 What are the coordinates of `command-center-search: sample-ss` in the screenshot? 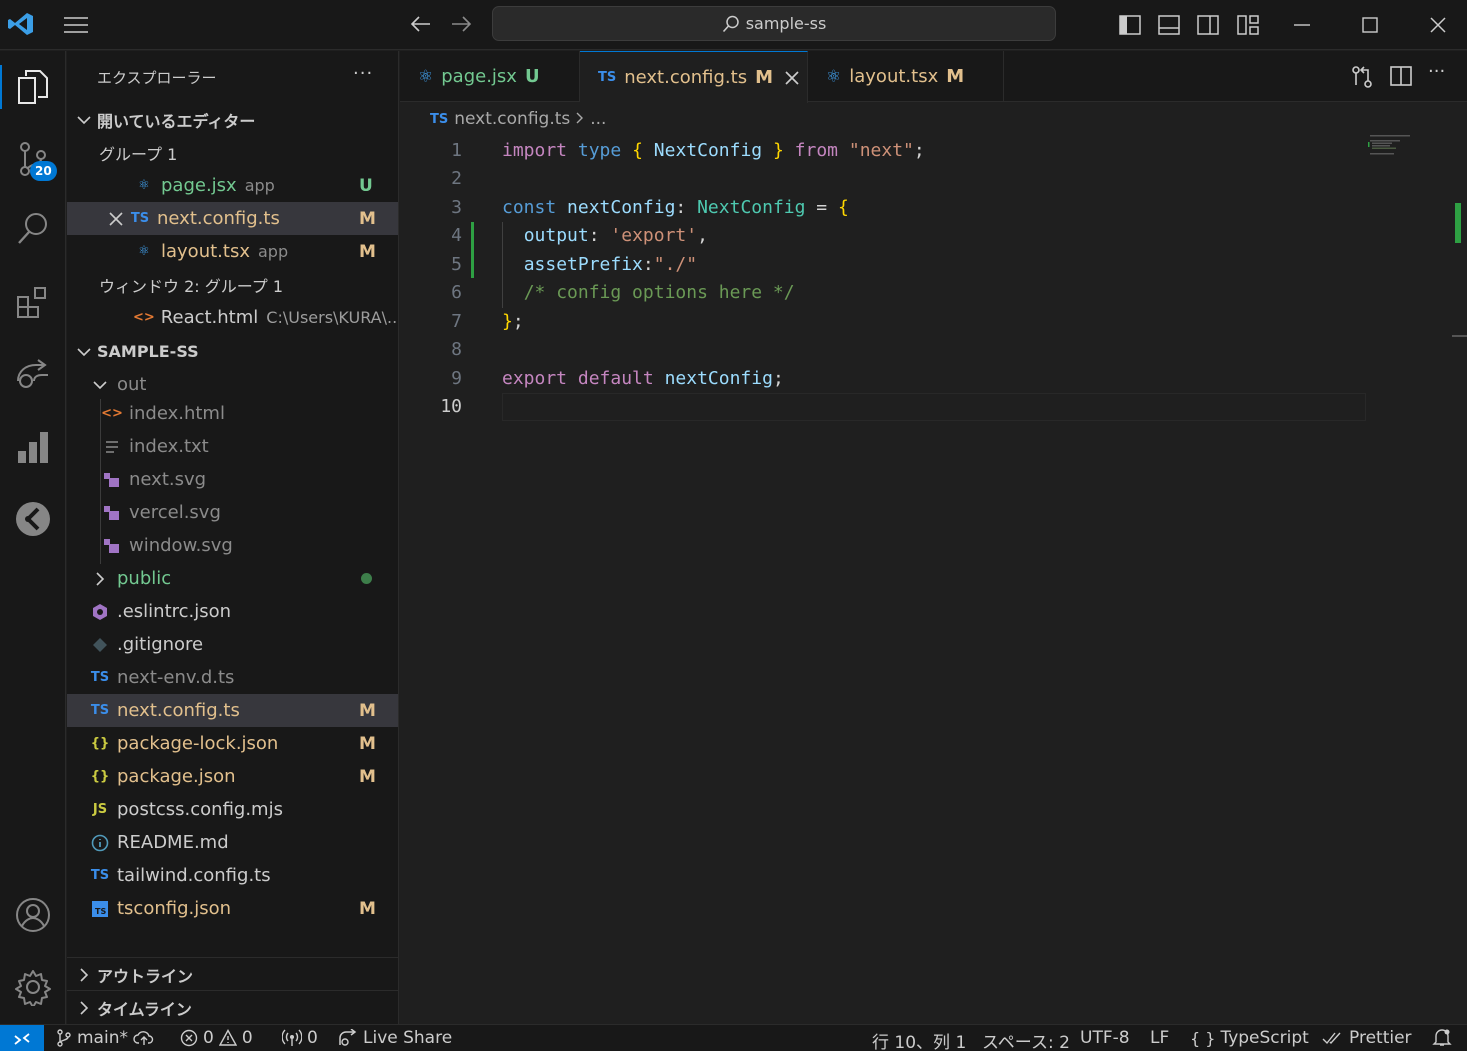 It's located at (774, 23).